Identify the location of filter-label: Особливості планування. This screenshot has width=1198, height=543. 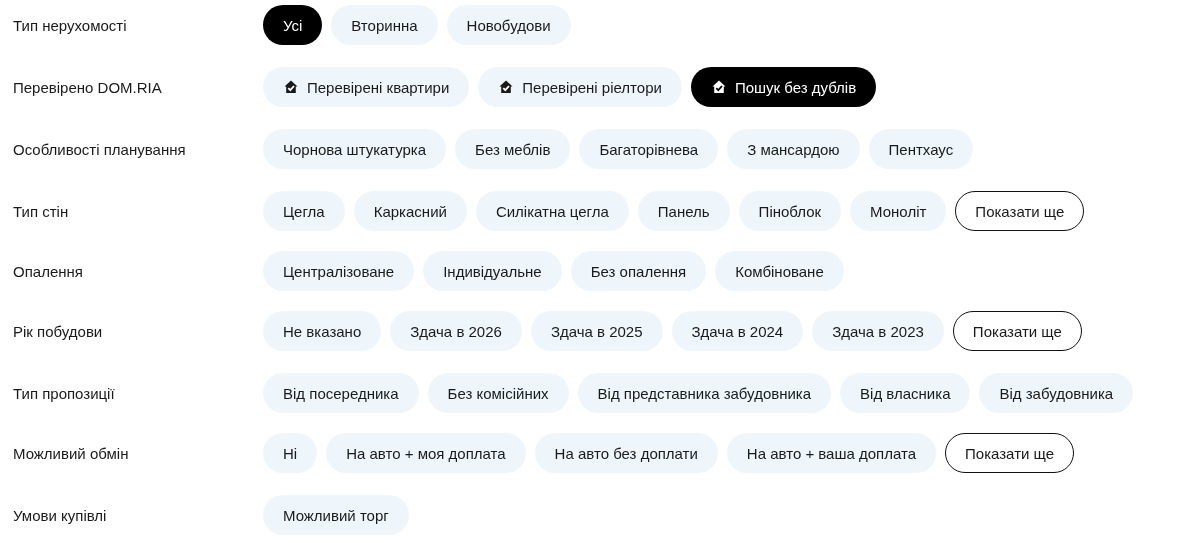
(100, 149).